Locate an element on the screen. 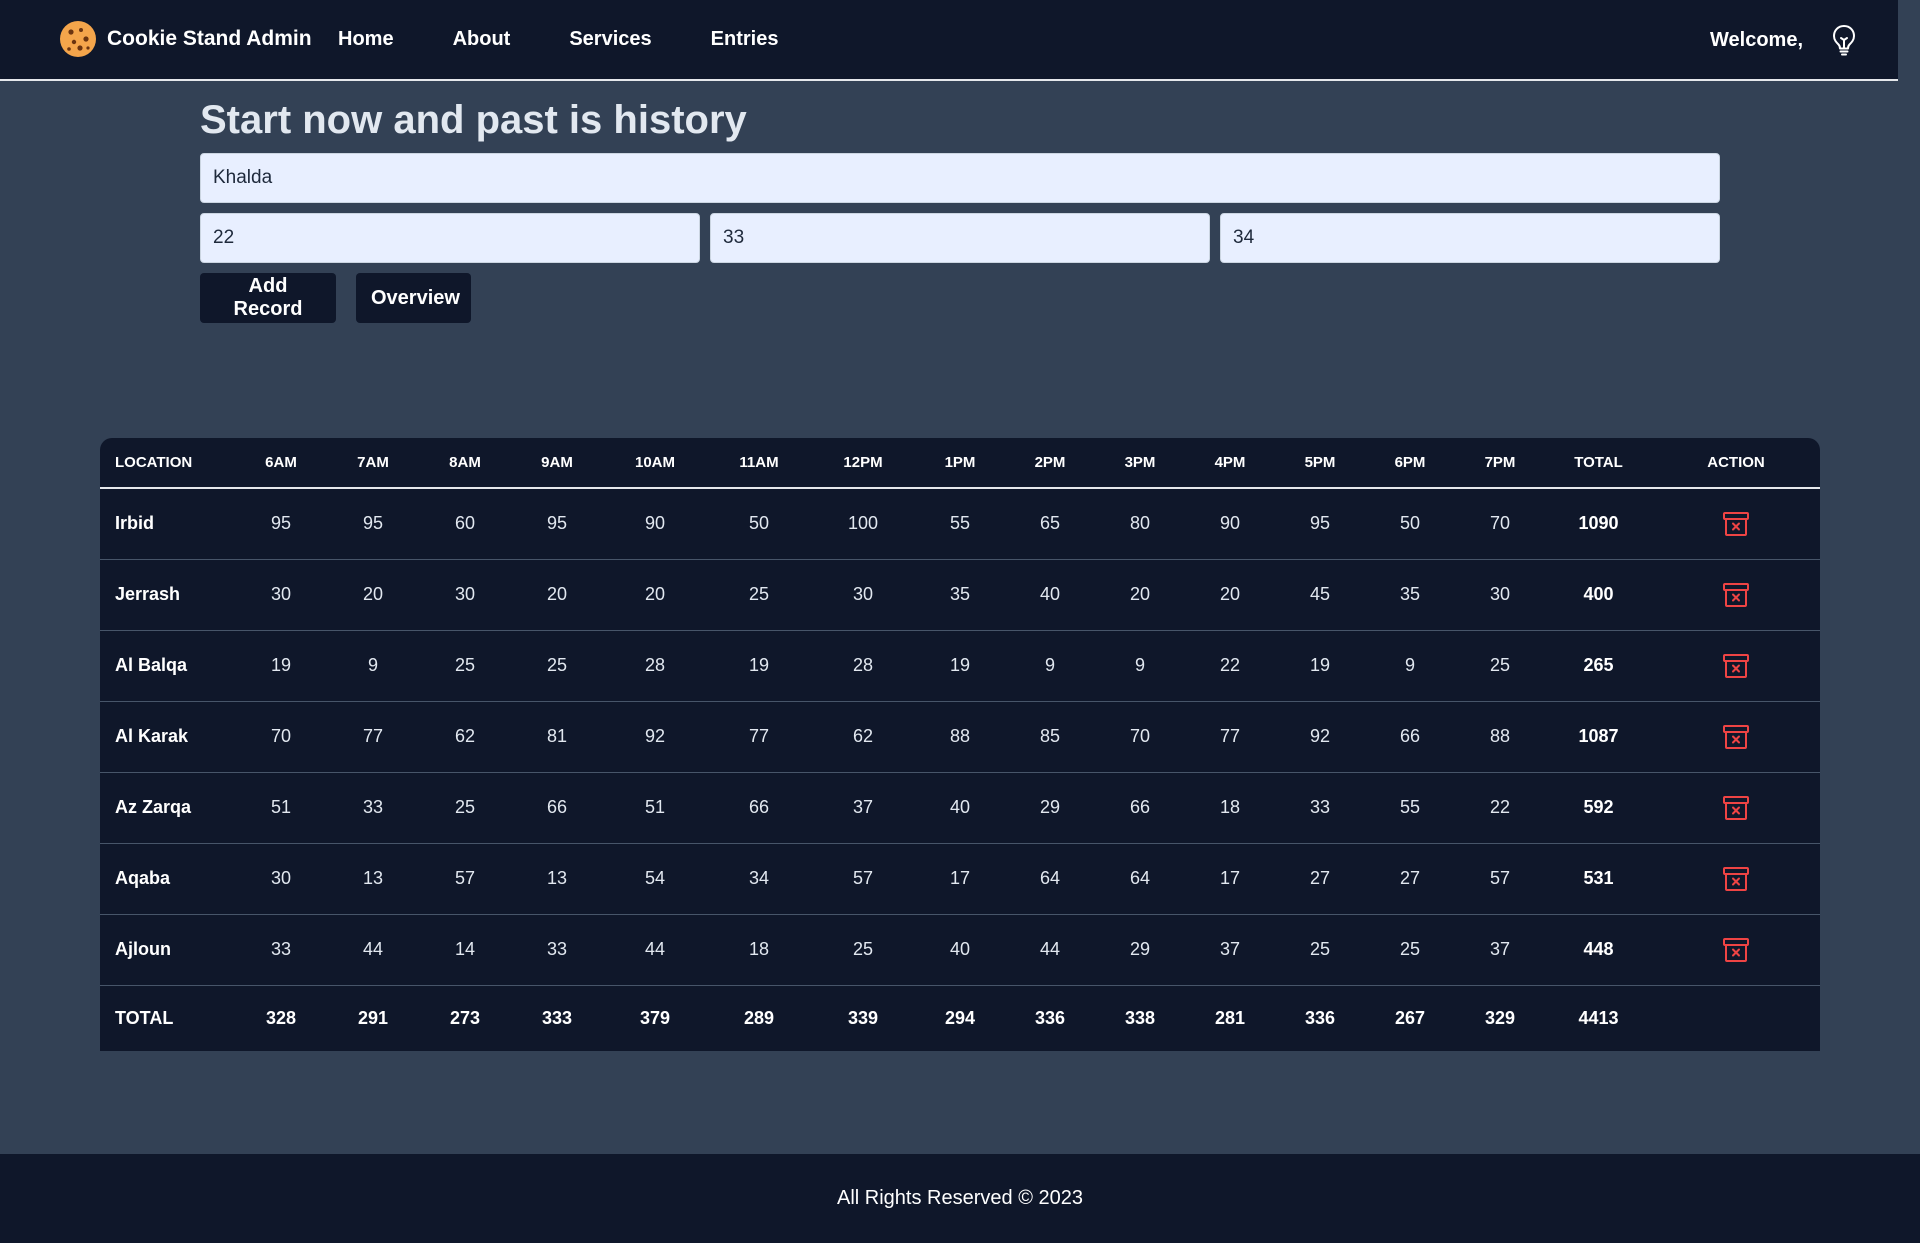 This screenshot has width=1920, height=1243. cookie-icon is located at coordinates (78, 39).